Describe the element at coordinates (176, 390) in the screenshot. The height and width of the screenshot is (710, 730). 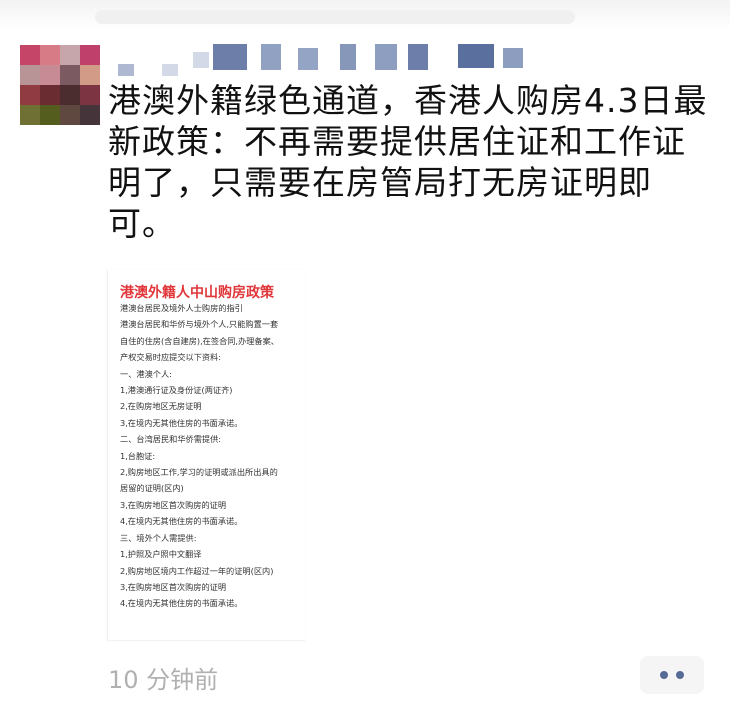
I see `image-text-line: 1,港澳通行证及身份证(两证齐)` at that location.